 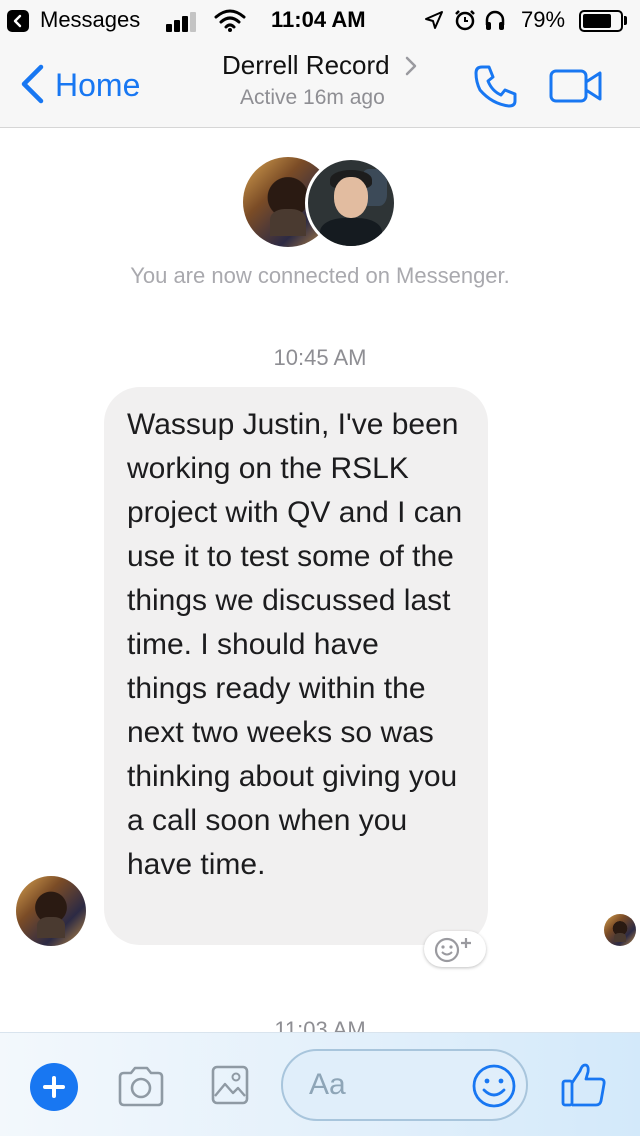 What do you see at coordinates (351, 203) in the screenshot?
I see `user-avatar-large` at bounding box center [351, 203].